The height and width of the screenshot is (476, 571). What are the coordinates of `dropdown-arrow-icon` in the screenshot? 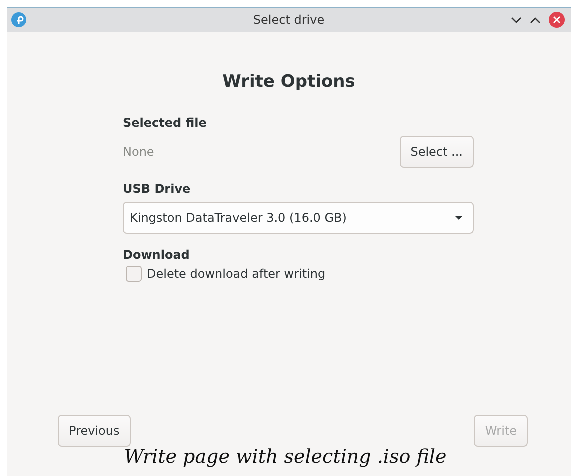 It's located at (459, 218).